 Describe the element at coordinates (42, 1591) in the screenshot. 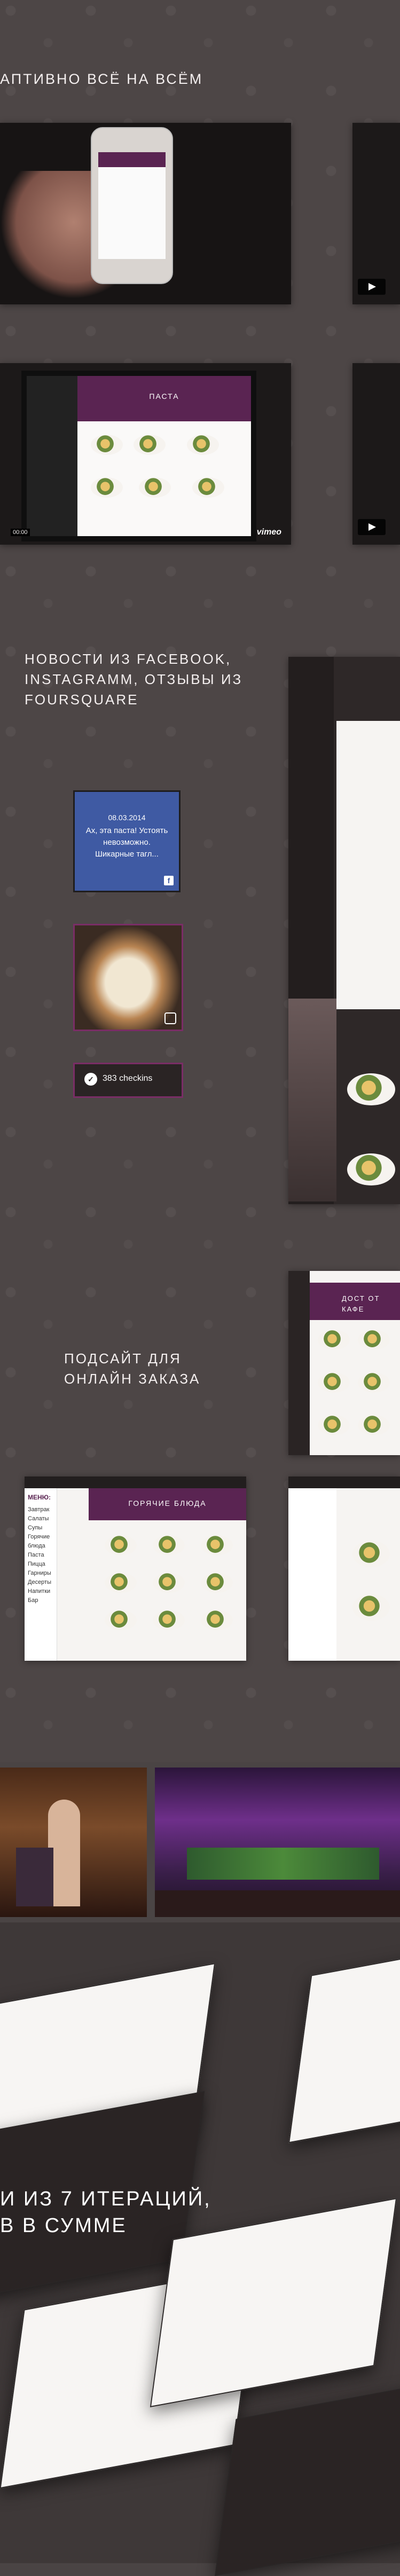

I see `menu-item: Напитки` at that location.